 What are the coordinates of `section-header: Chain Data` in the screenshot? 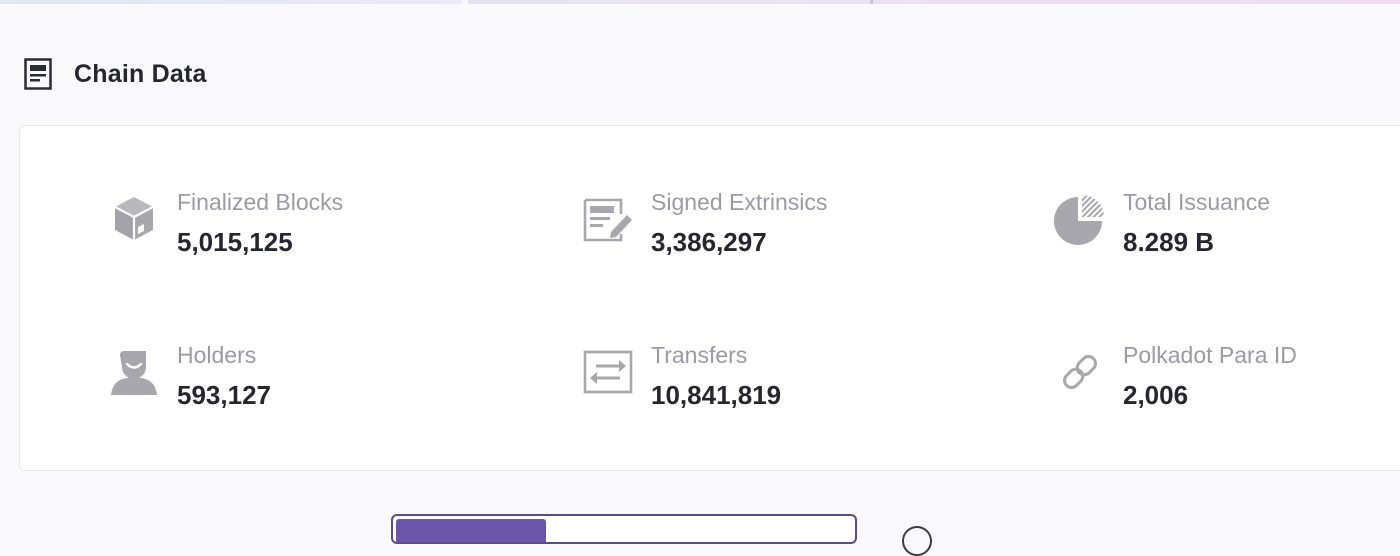 It's located at (115, 74).